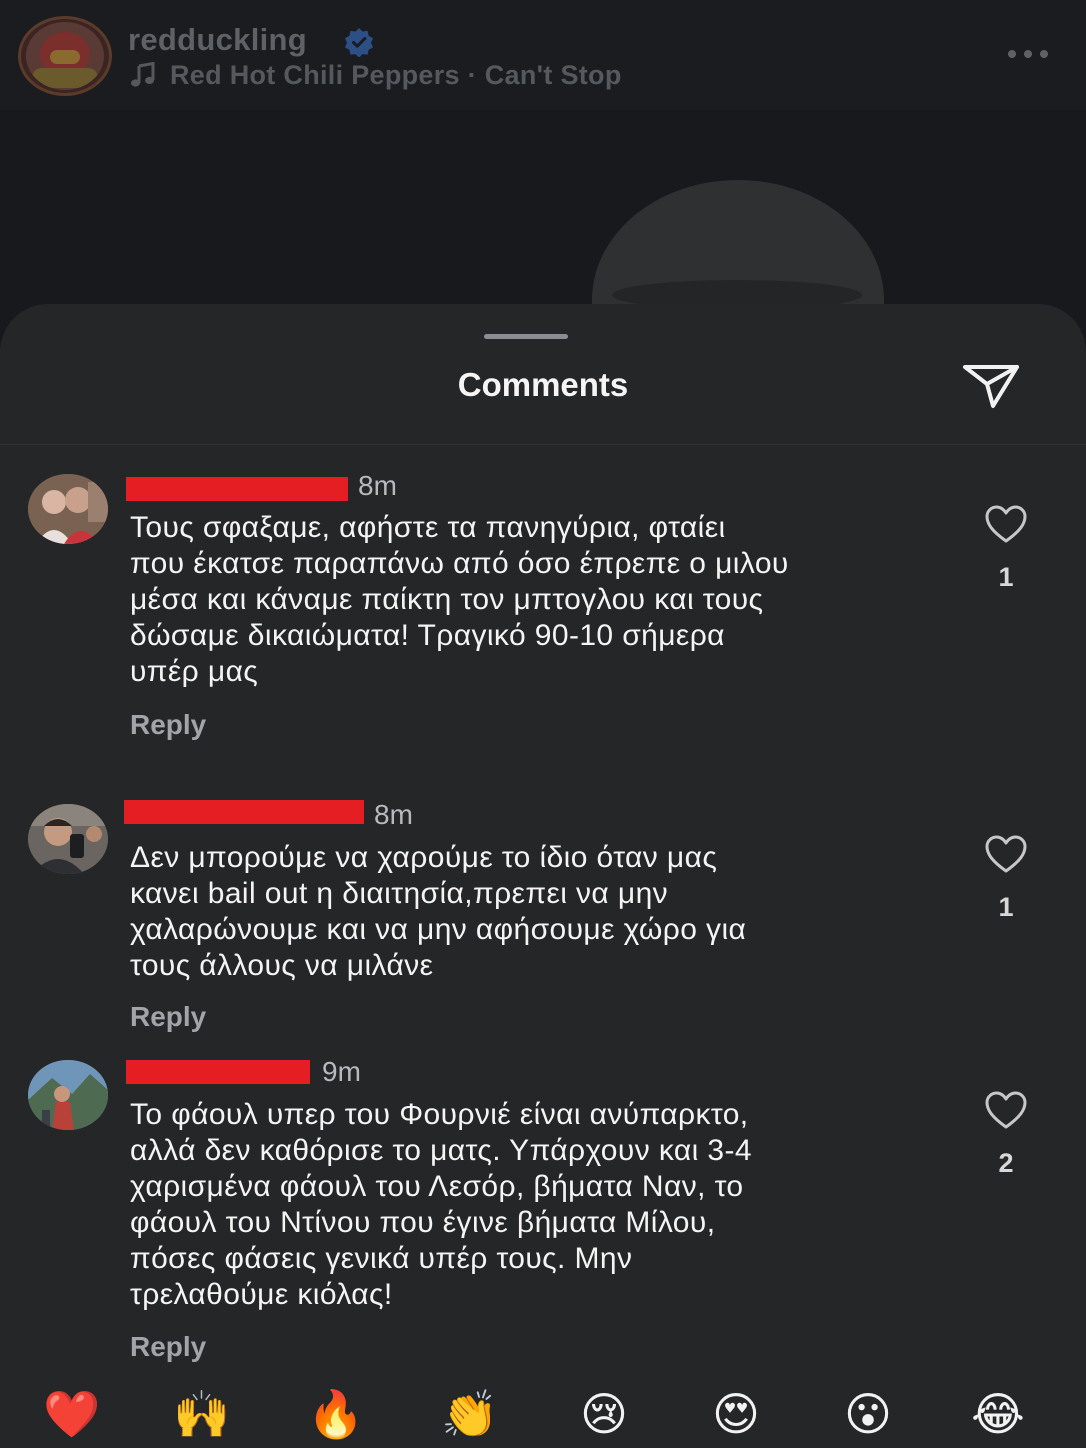  What do you see at coordinates (470, 1414) in the screenshot?
I see `emoji-clapping-hands: 👏` at bounding box center [470, 1414].